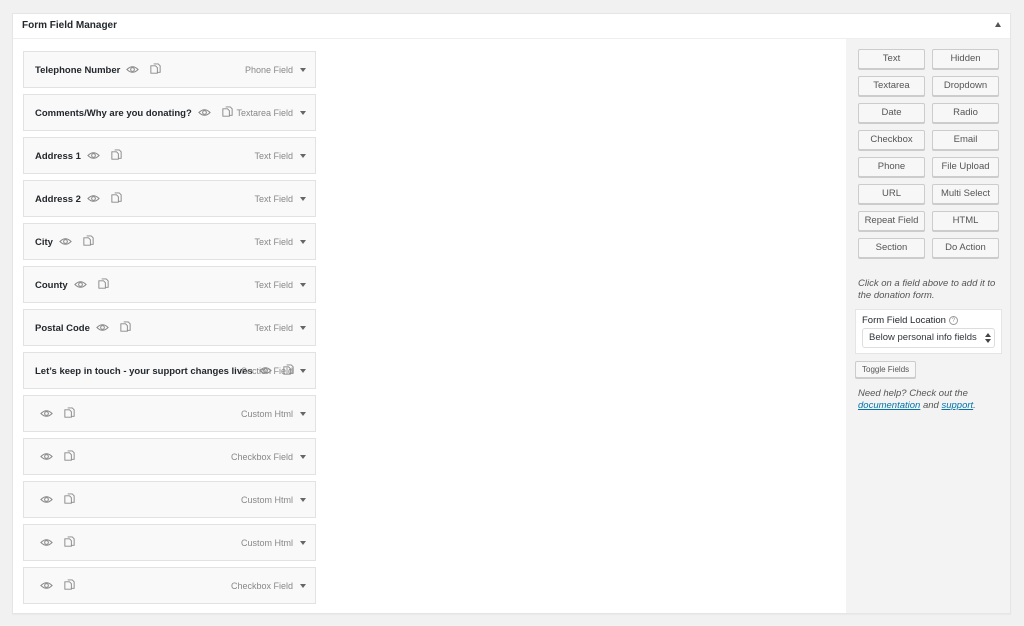  What do you see at coordinates (891, 221) in the screenshot?
I see `add-field-button: Repeat Field` at bounding box center [891, 221].